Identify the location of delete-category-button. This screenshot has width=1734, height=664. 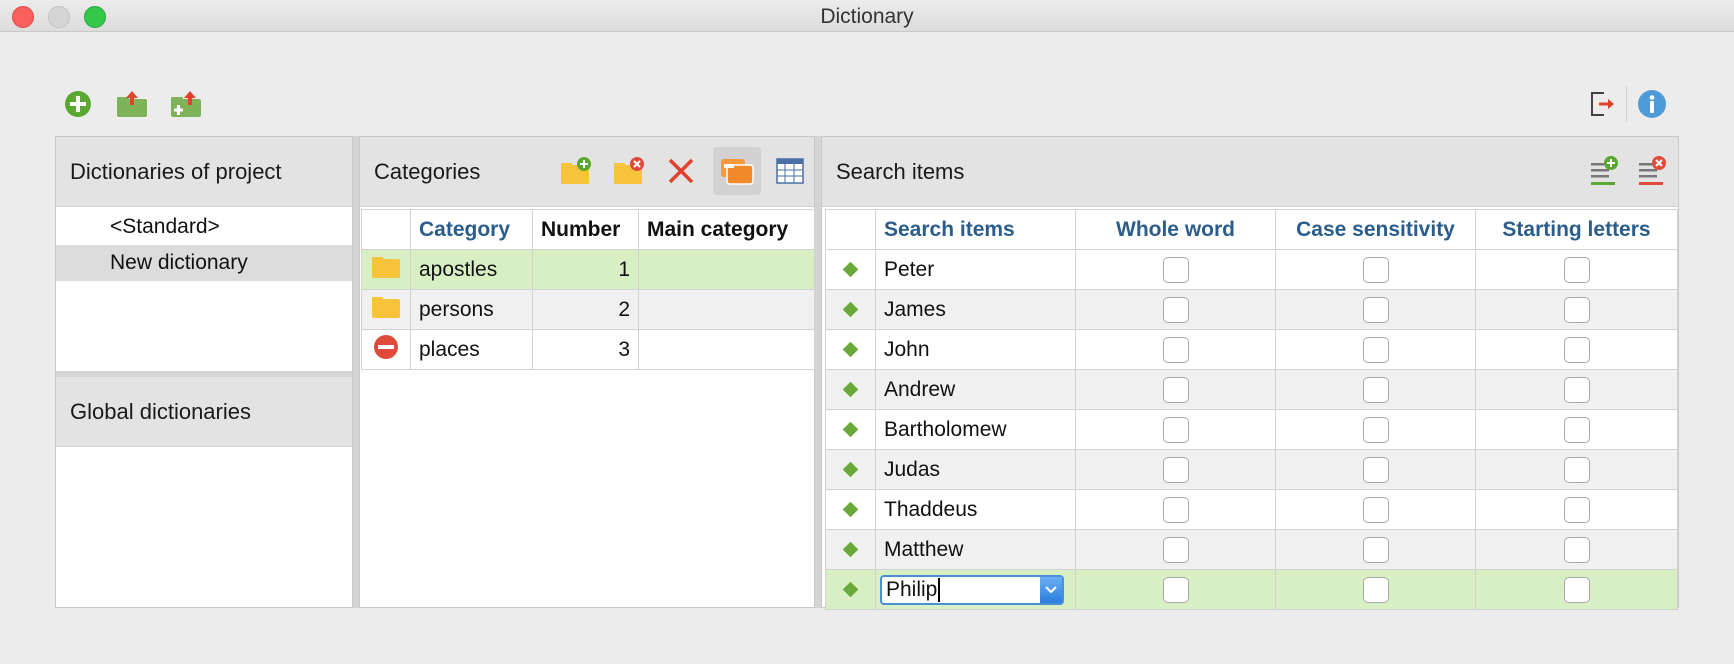
(629, 171).